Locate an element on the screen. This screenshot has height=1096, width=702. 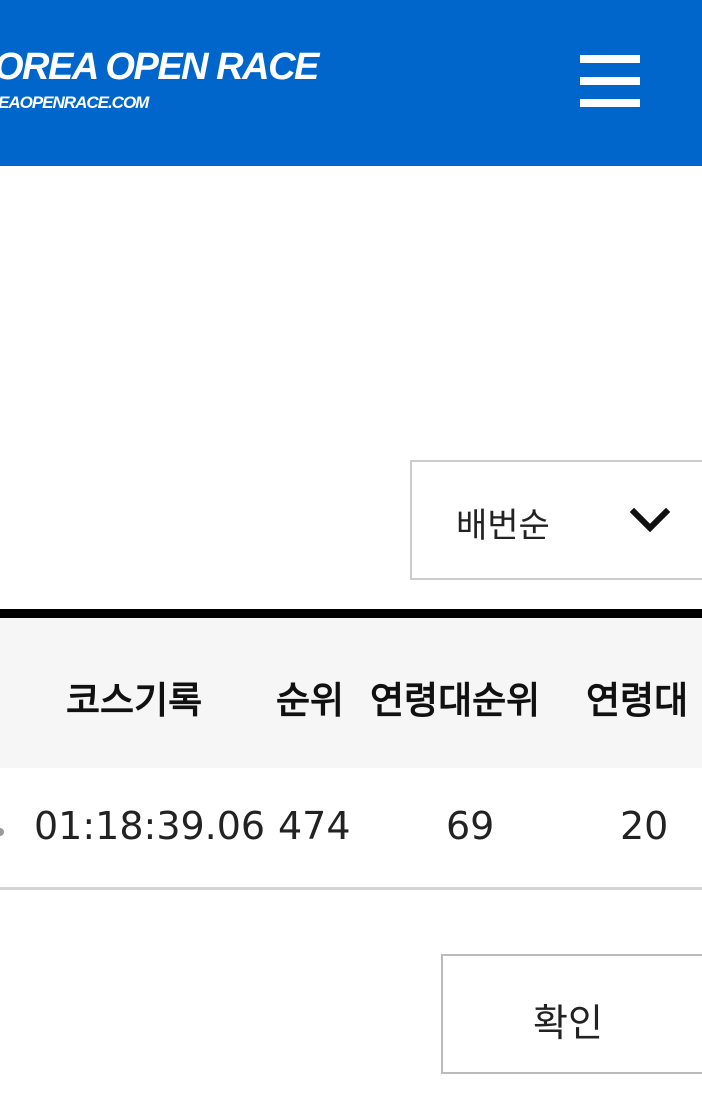
table-row: 01:18:39.06 474 69 20 is located at coordinates (351, 829).